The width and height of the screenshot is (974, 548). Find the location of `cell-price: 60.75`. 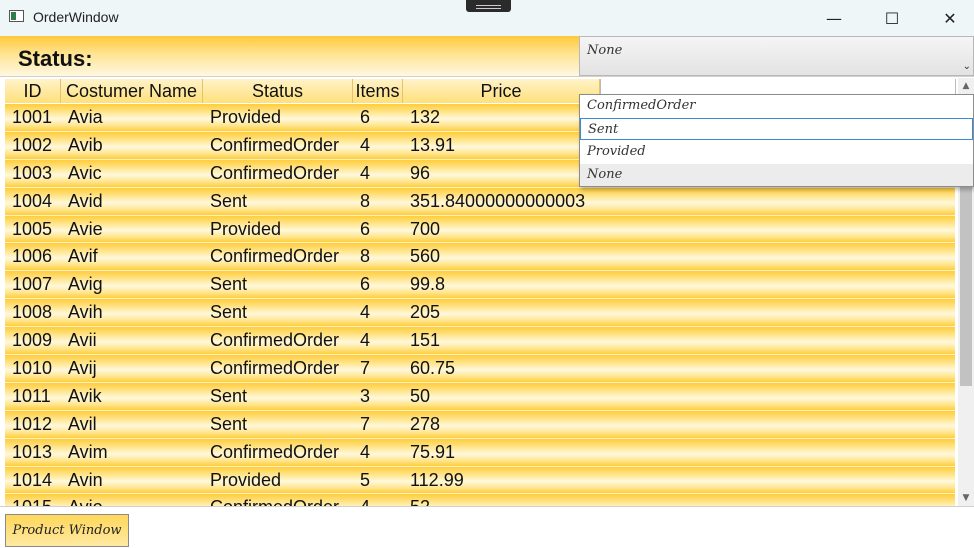

cell-price: 60.75 is located at coordinates (433, 368).